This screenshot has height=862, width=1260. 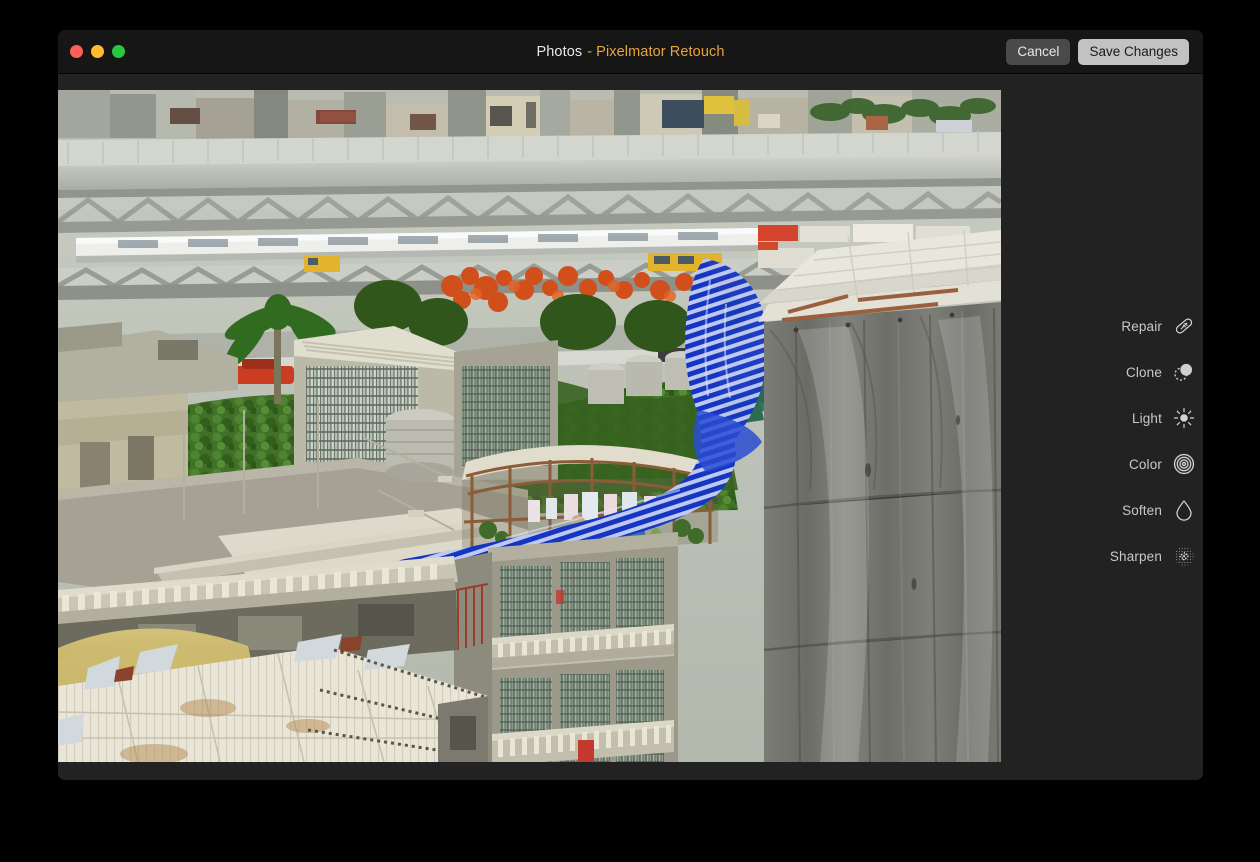 What do you see at coordinates (1143, 372) in the screenshot?
I see `tool-clone-label: Clone` at bounding box center [1143, 372].